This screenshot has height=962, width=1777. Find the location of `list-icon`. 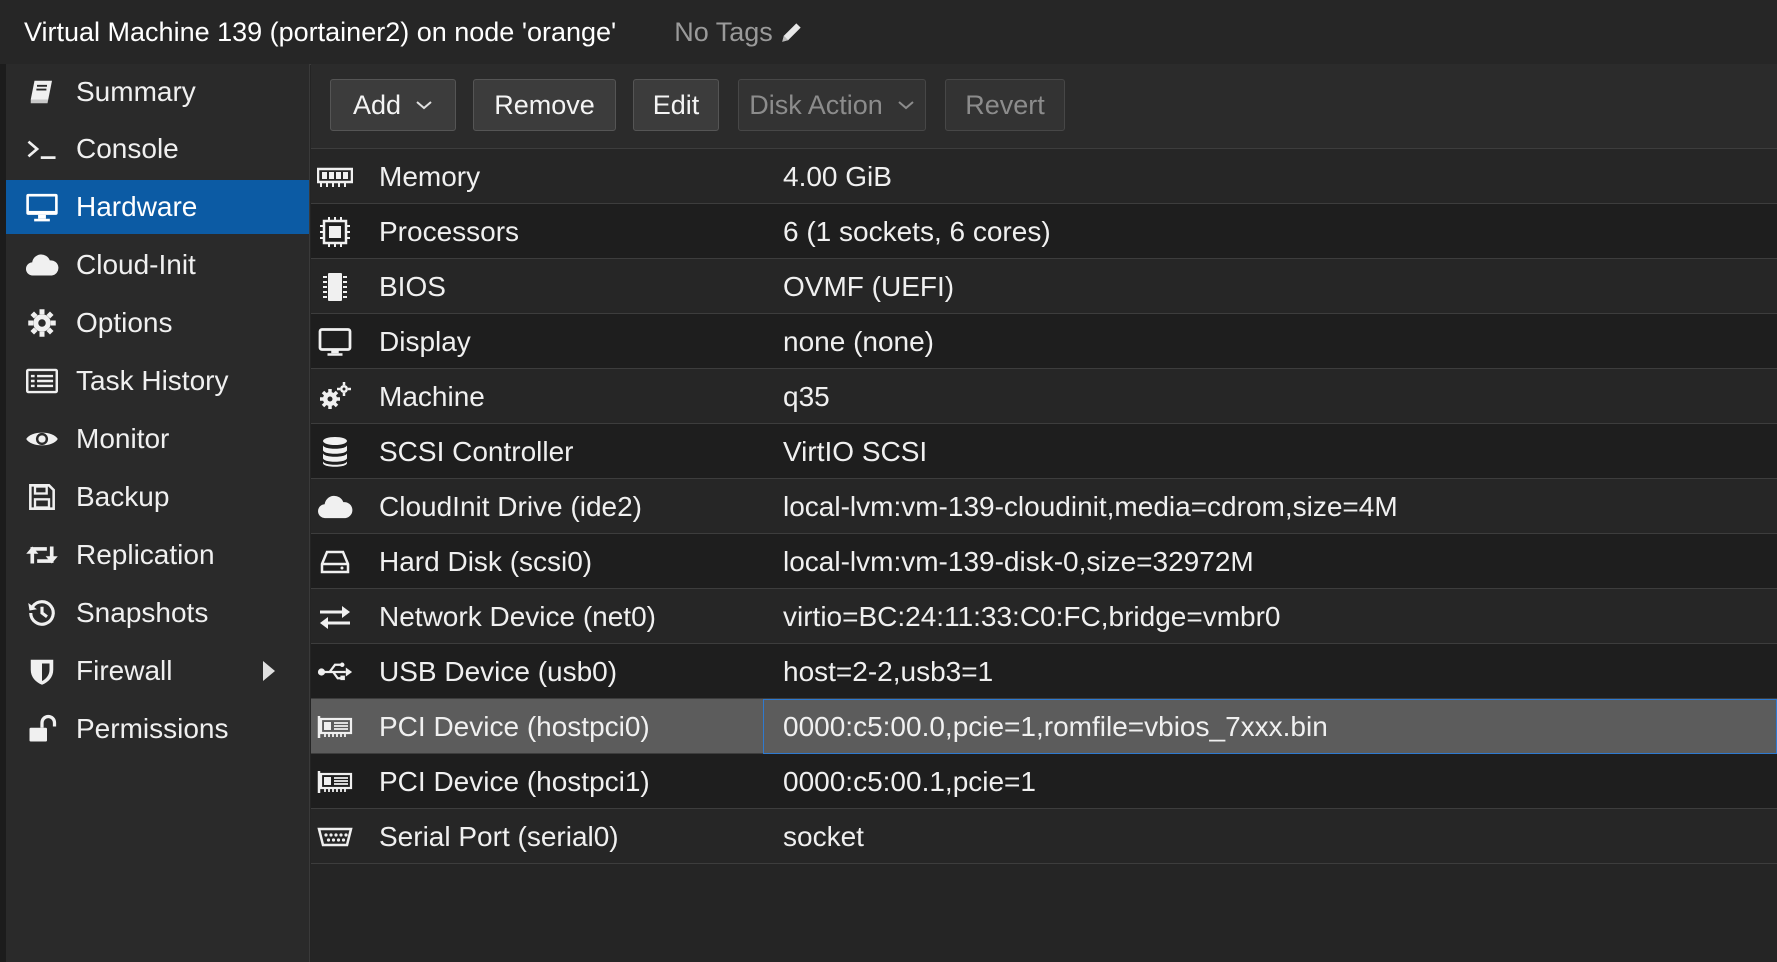

list-icon is located at coordinates (42, 381).